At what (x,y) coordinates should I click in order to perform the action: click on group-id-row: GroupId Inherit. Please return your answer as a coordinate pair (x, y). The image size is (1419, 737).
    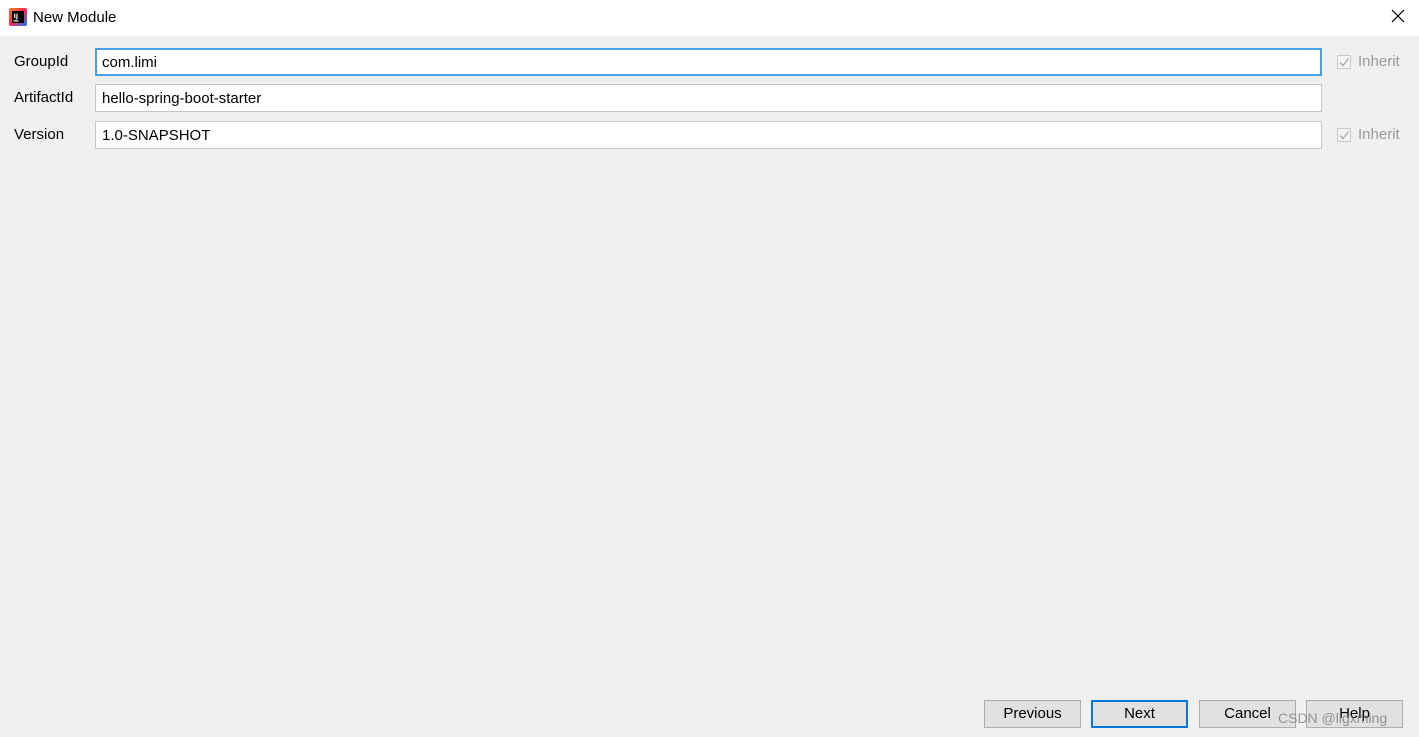
    Looking at the image, I should click on (709, 62).